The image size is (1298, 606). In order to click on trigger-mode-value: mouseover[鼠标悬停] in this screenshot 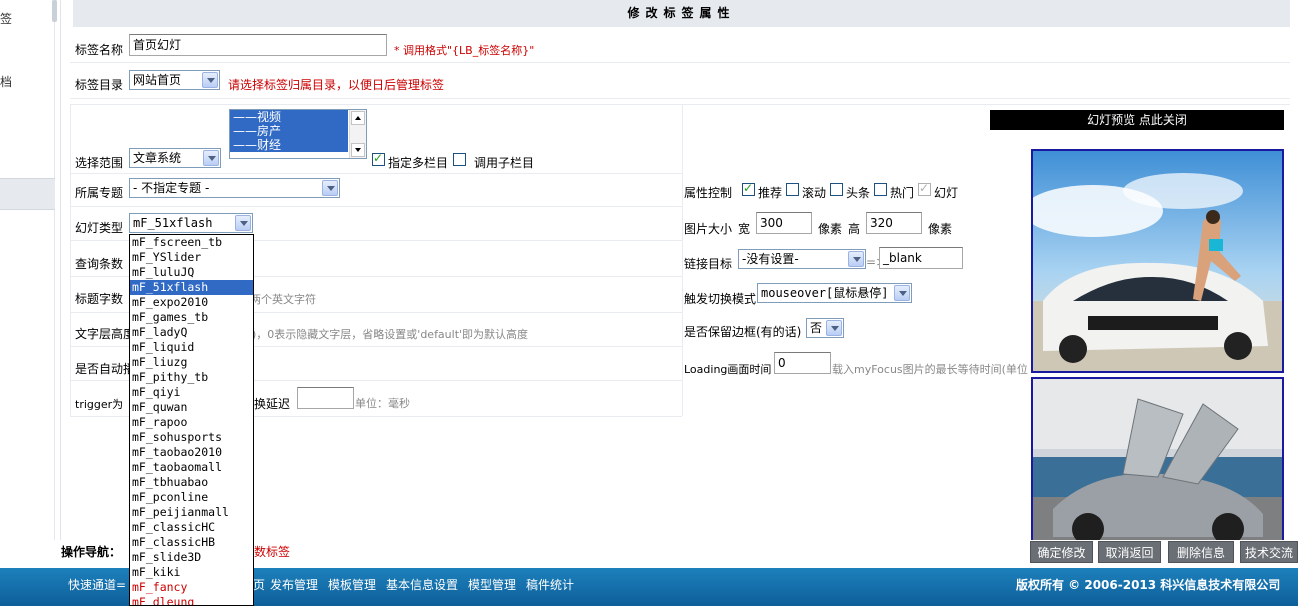, I will do `click(825, 293)`.